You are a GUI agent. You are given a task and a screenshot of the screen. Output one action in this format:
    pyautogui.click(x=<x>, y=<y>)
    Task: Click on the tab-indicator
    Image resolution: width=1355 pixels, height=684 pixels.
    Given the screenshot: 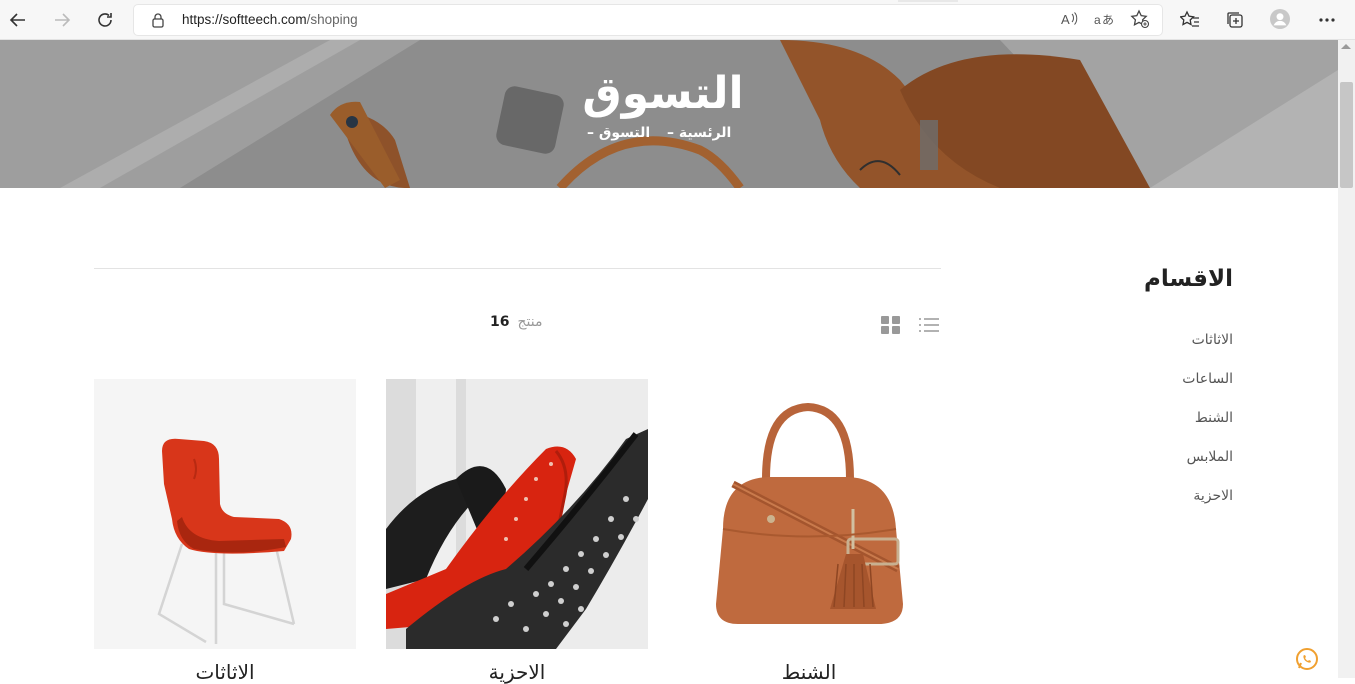 What is the action you would take?
    pyautogui.click(x=928, y=1)
    